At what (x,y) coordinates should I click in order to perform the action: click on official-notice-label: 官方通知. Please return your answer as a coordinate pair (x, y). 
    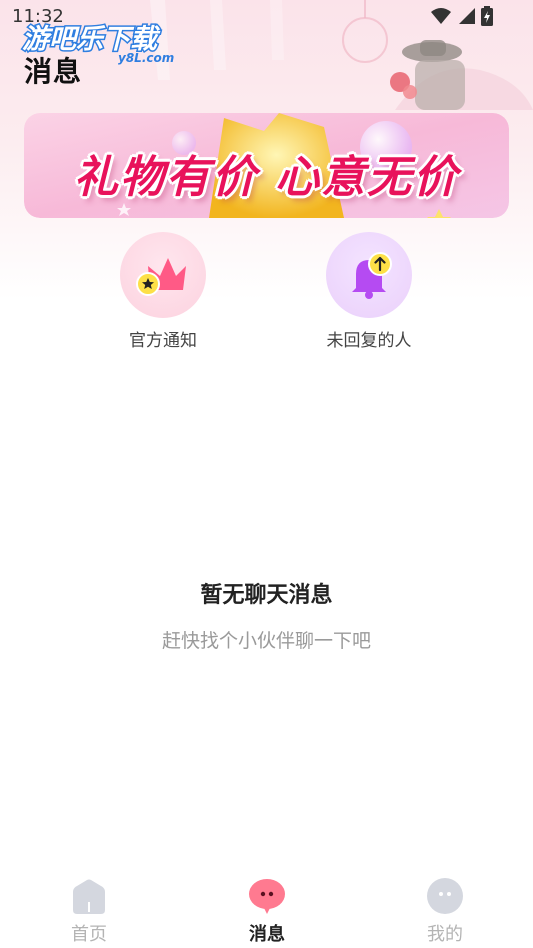
    Looking at the image, I should click on (163, 341).